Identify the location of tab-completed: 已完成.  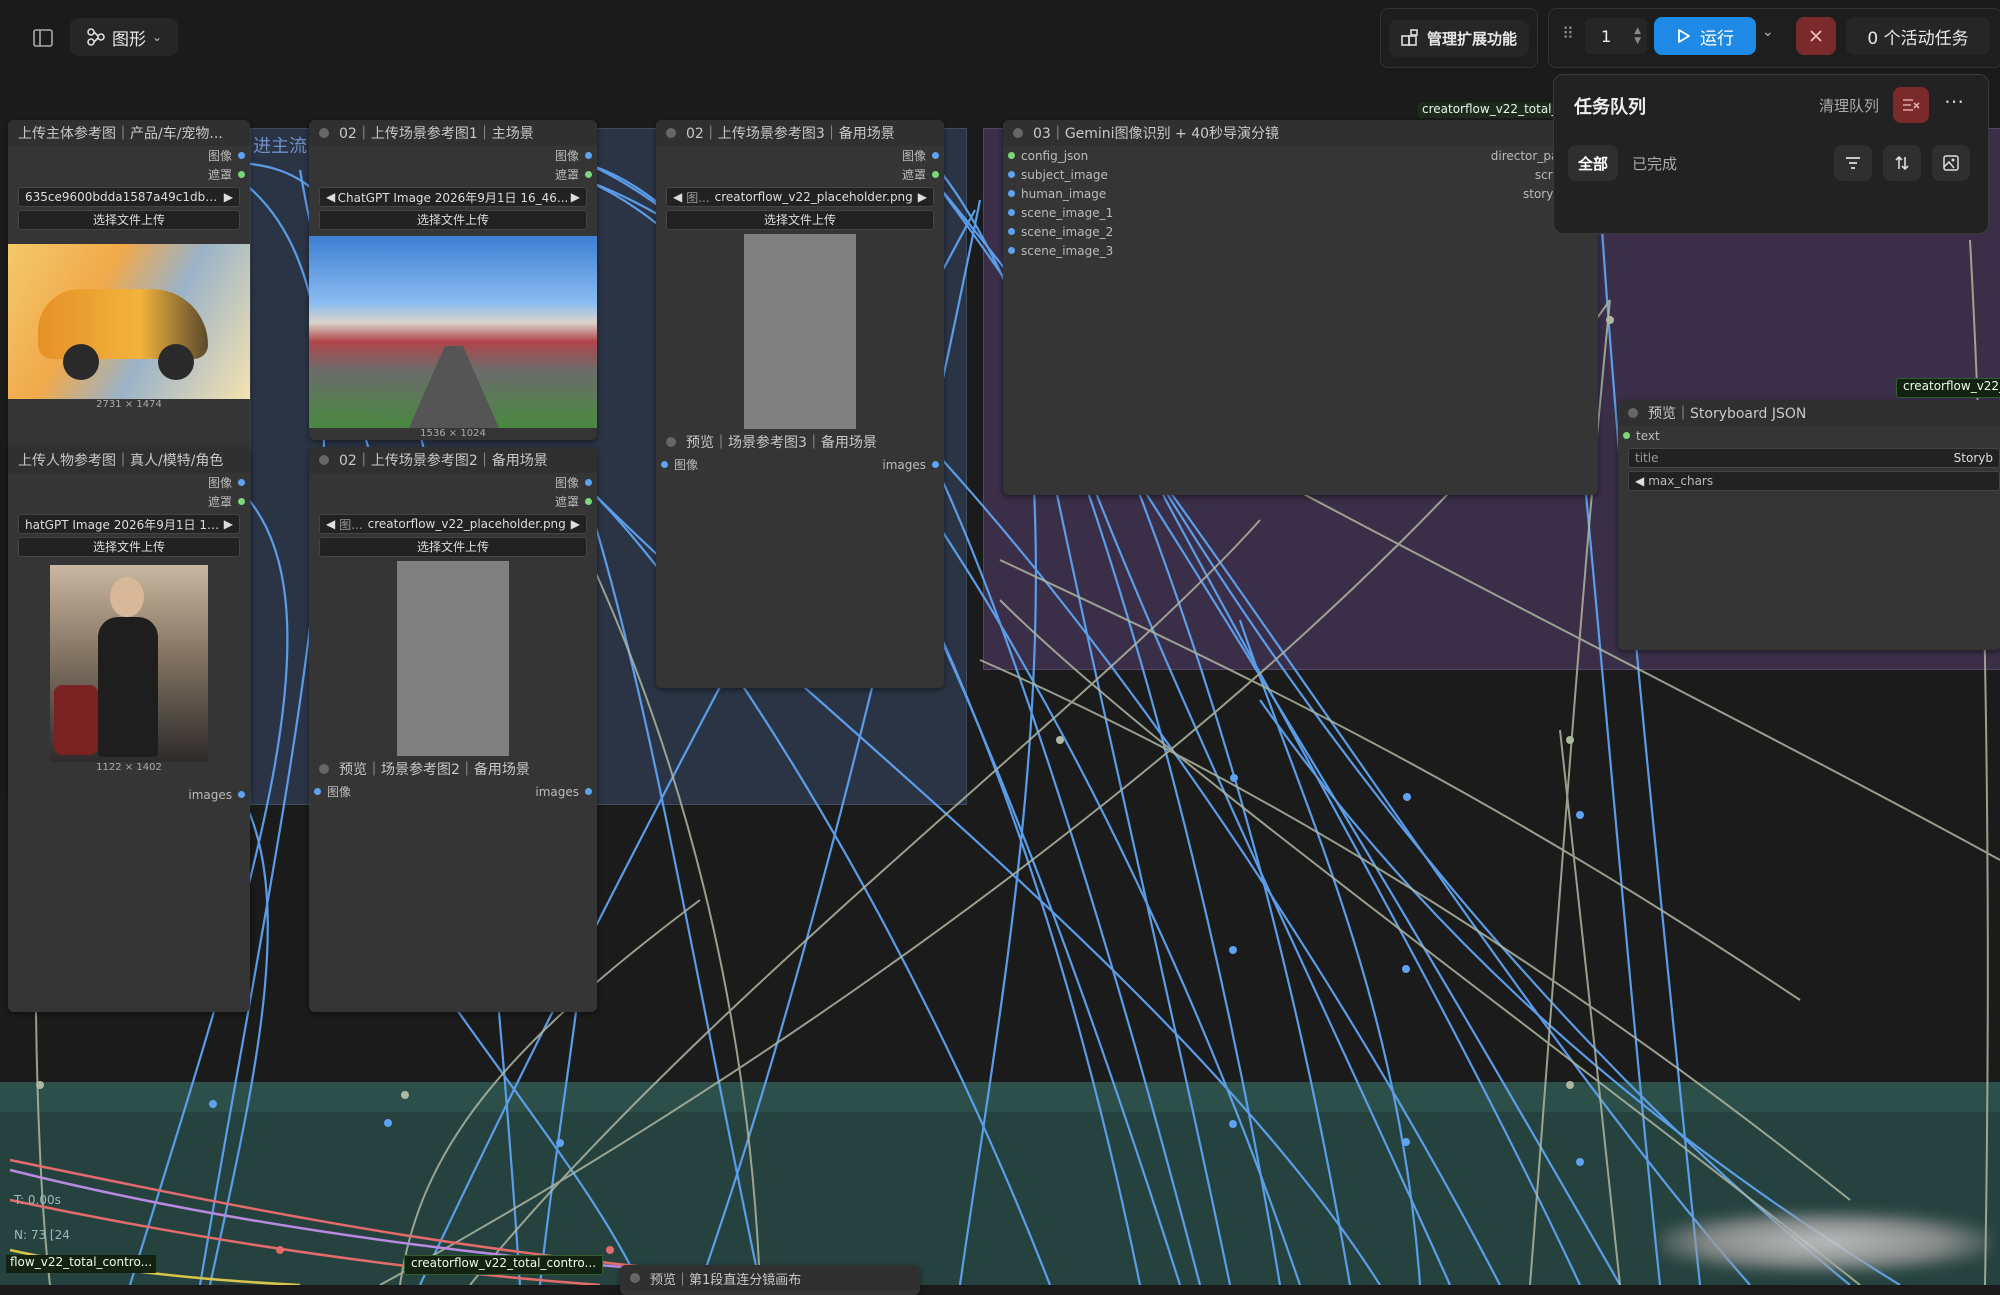
(1654, 163).